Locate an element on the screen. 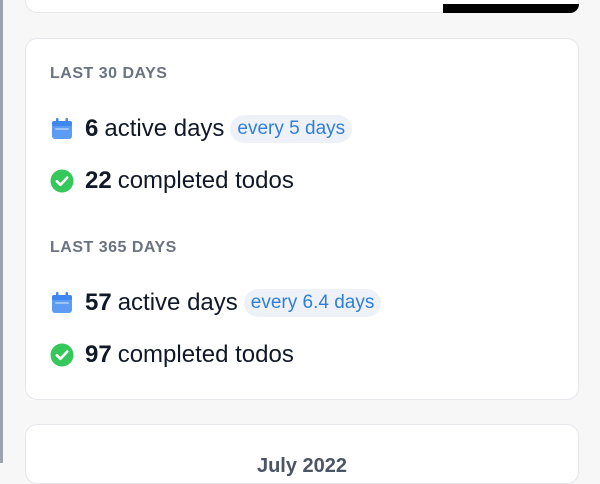 This screenshot has height=484, width=600. active-days-count: 6 is located at coordinates (92, 128).